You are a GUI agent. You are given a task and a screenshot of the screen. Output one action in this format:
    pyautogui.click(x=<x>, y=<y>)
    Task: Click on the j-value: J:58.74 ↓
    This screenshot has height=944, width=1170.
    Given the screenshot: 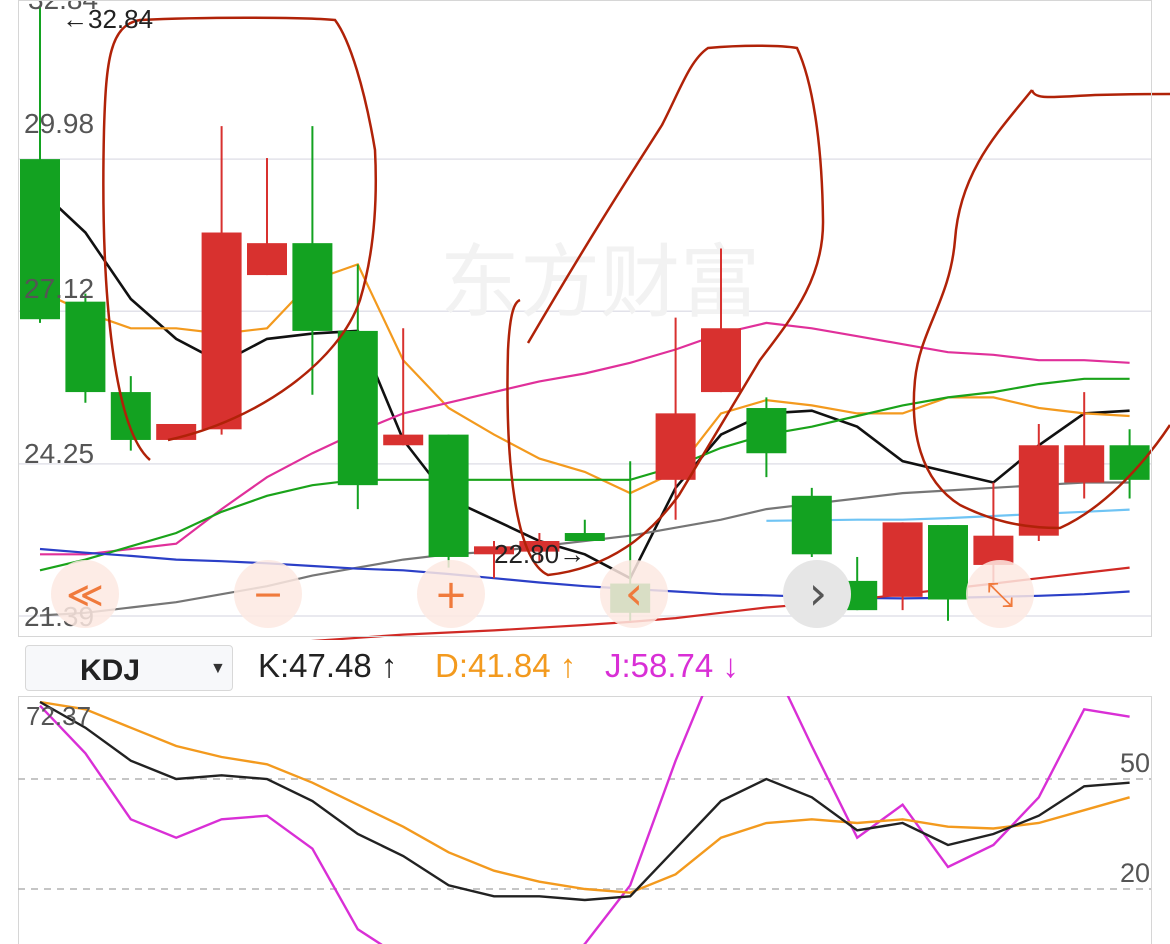 What is the action you would take?
    pyautogui.click(x=672, y=665)
    